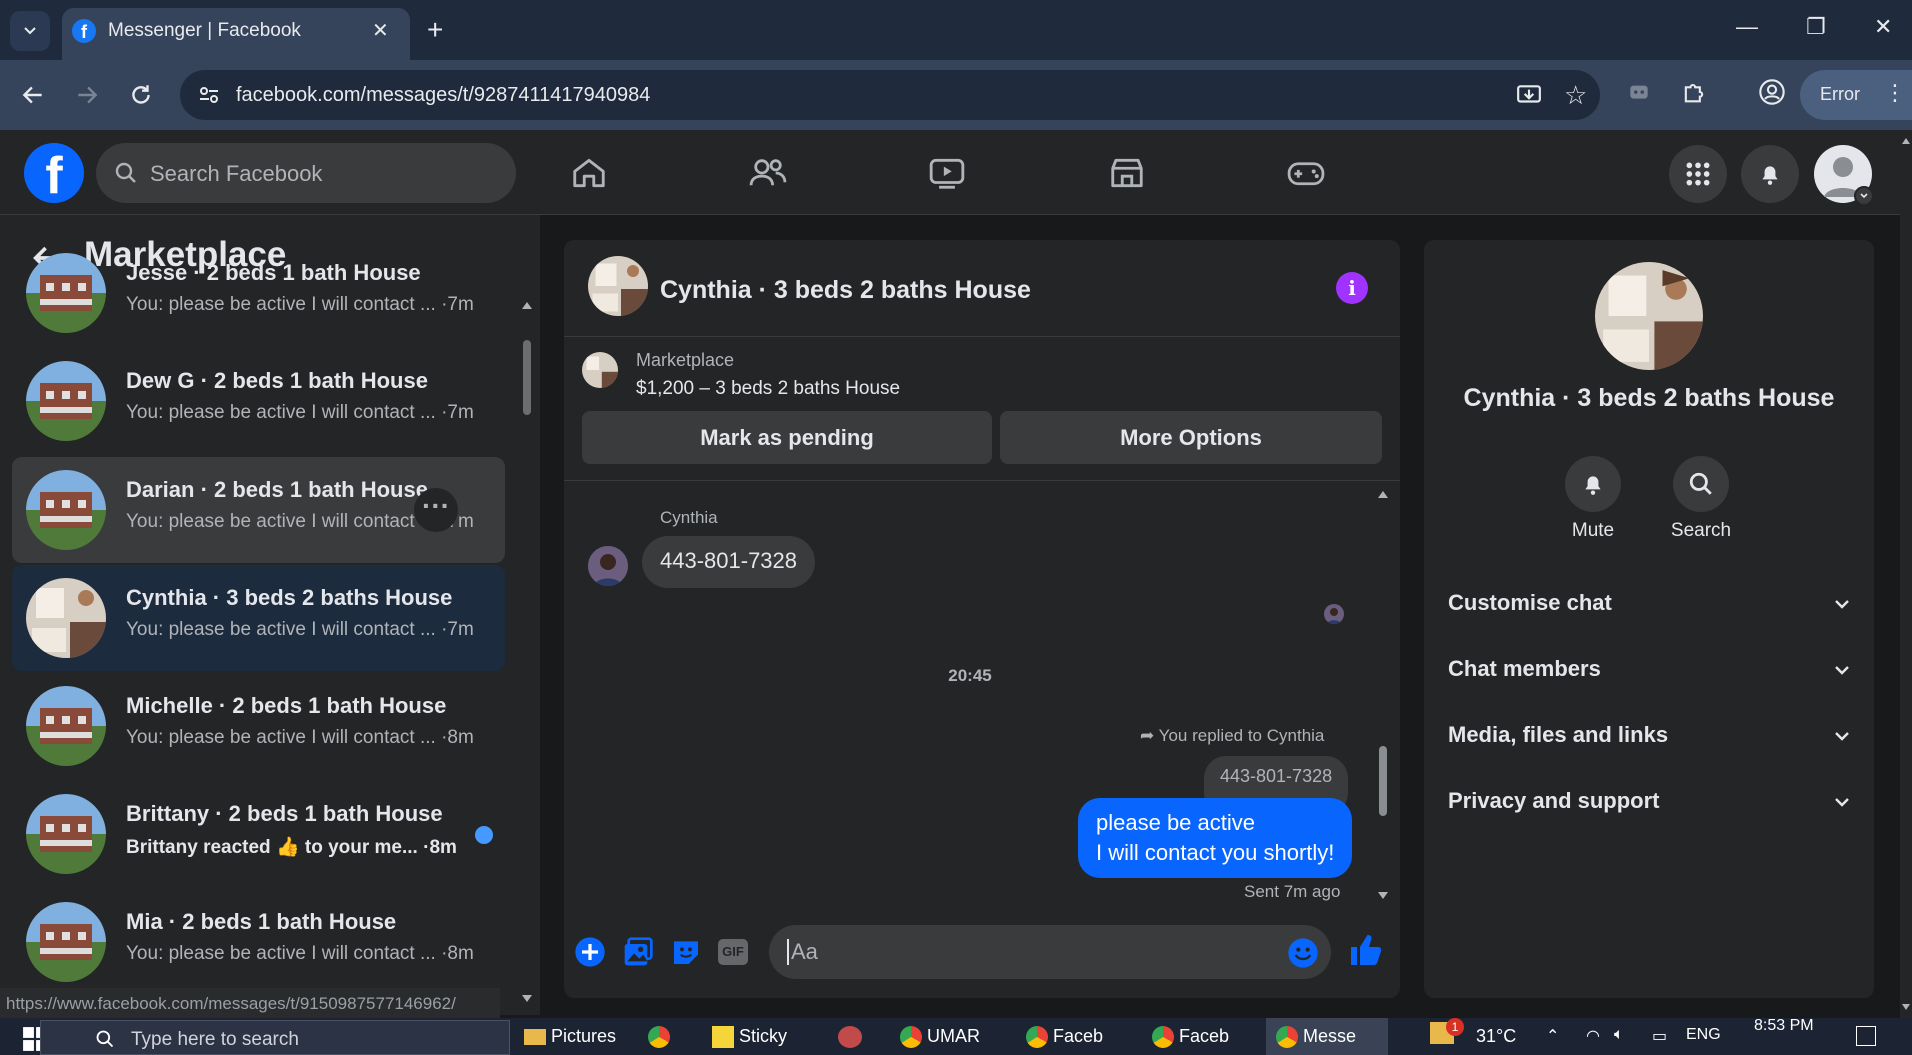 The width and height of the screenshot is (1912, 1055). Describe the element at coordinates (686, 952) in the screenshot. I see `sticker-icon` at that location.